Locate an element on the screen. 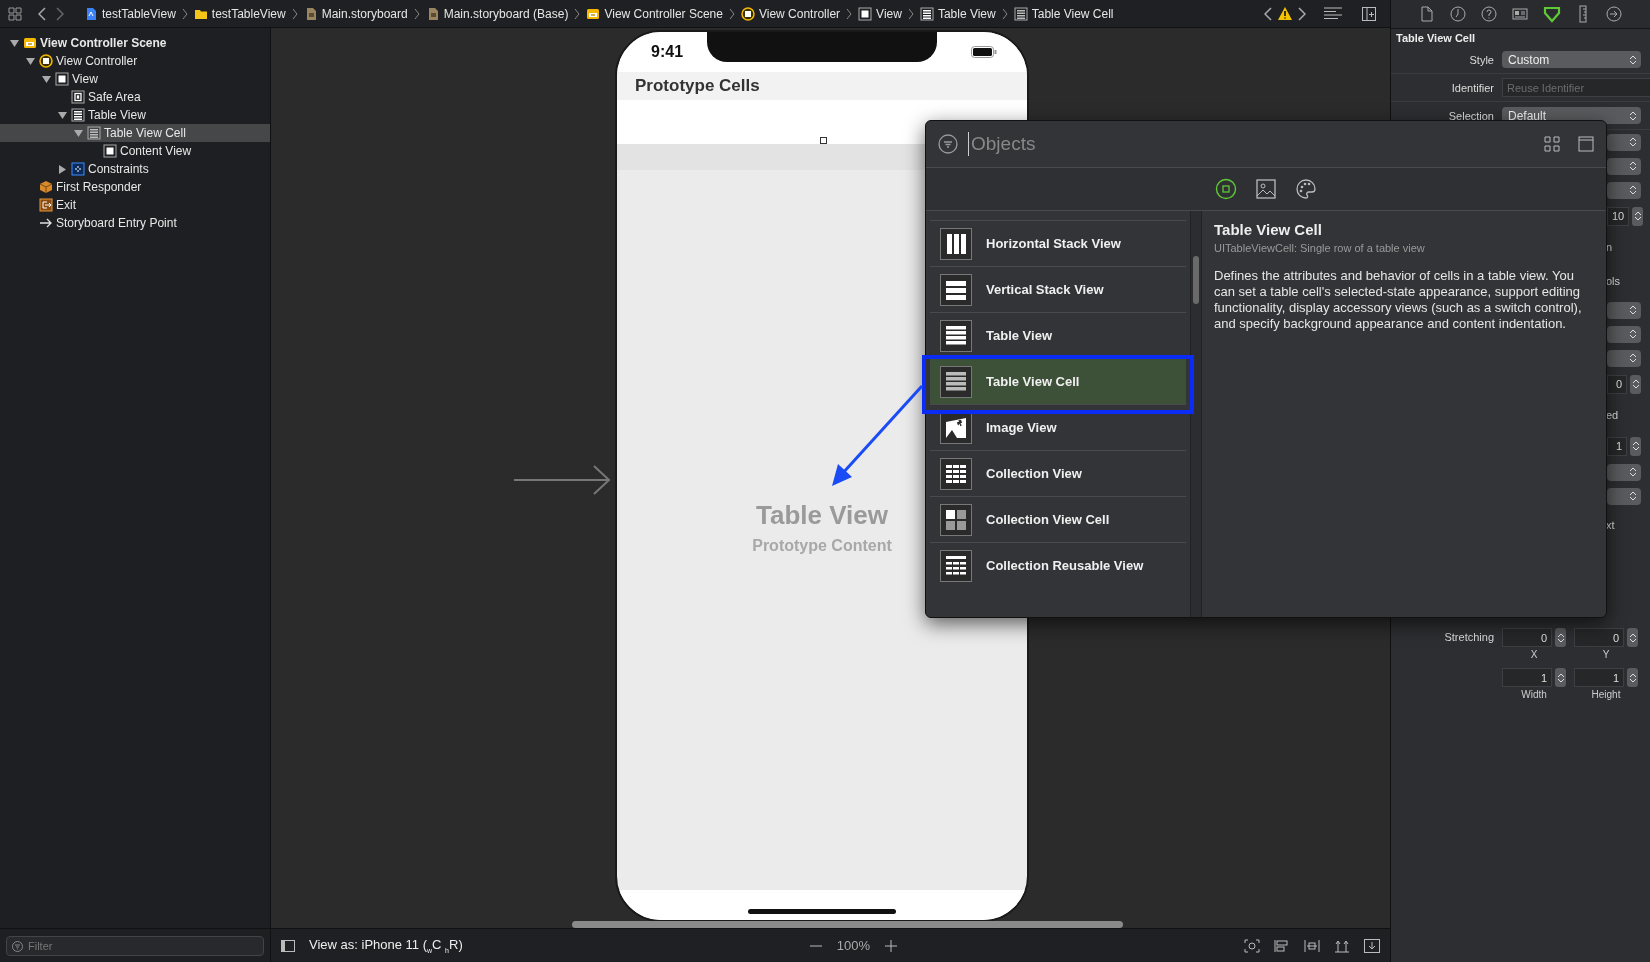 This screenshot has height=962, width=1650. outline-item: Constraints is located at coordinates (135, 169).